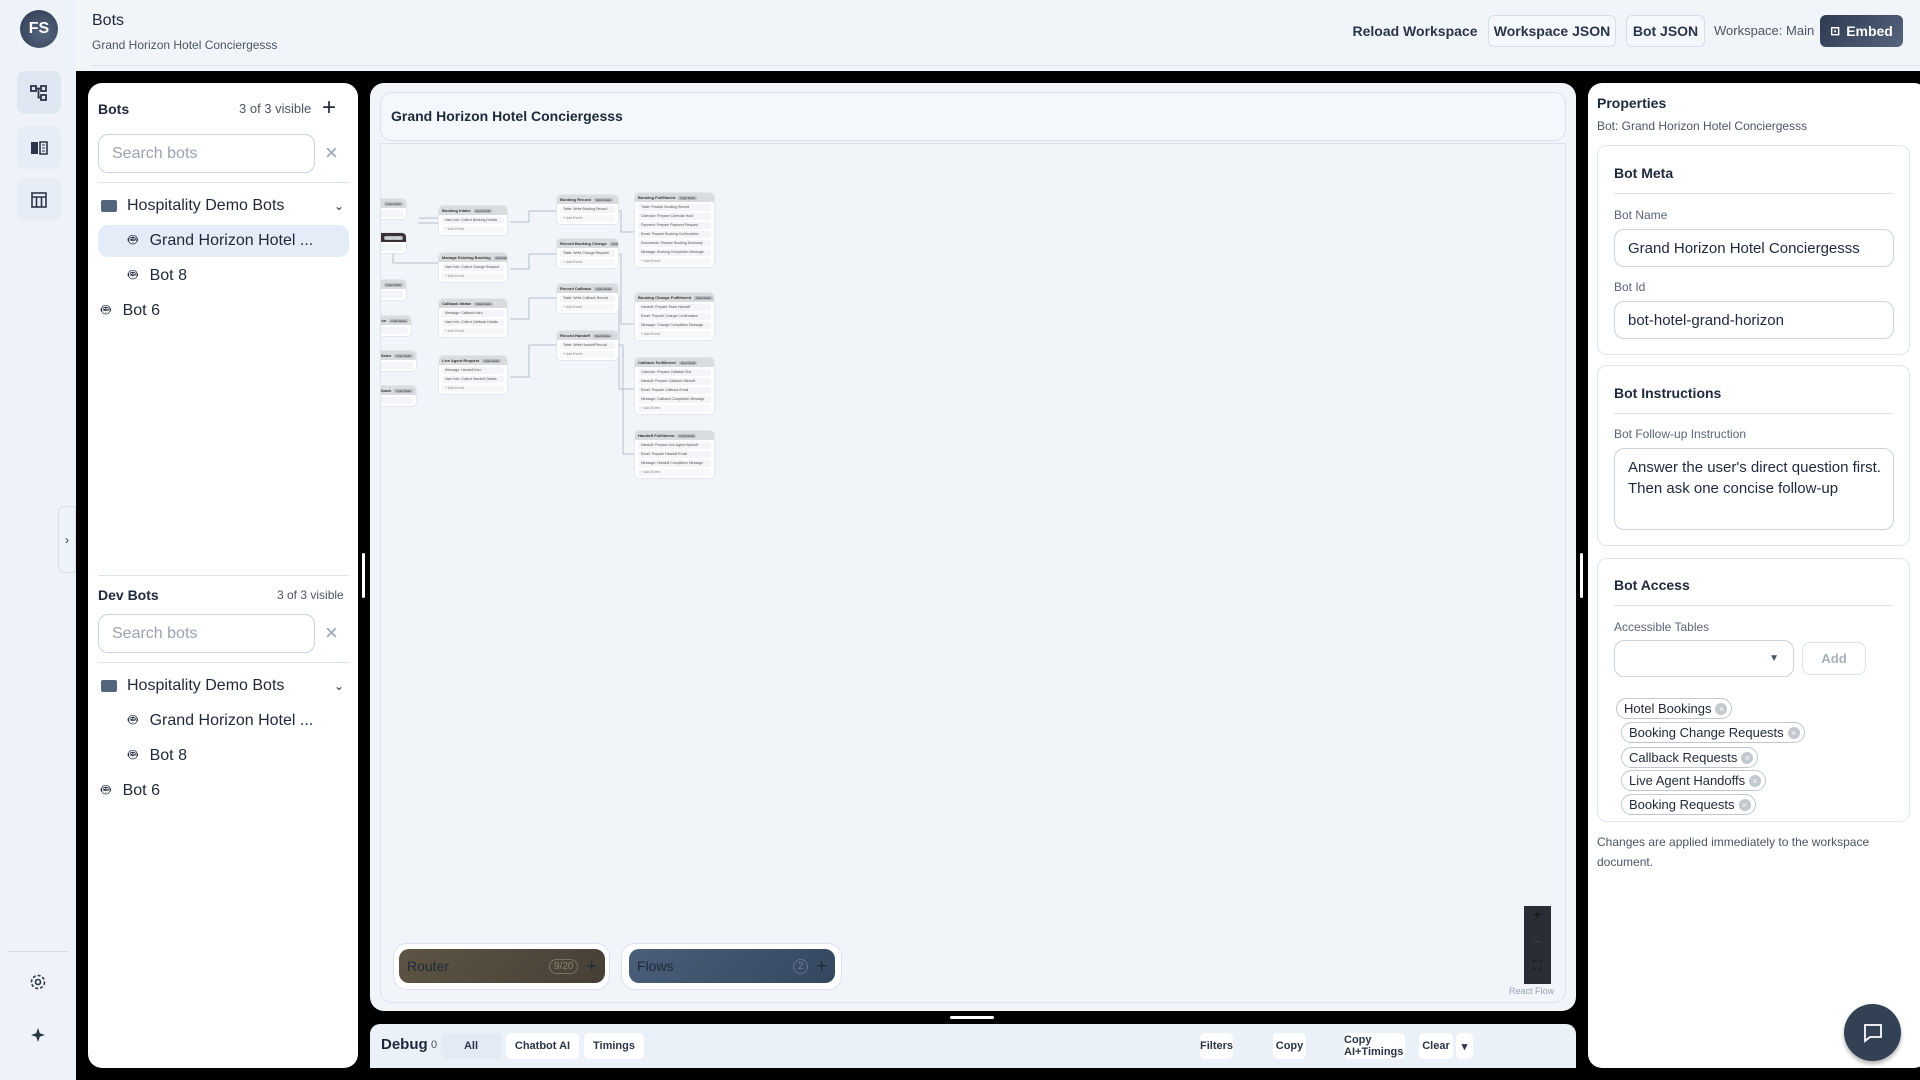 The image size is (1920, 1080). Describe the element at coordinates (614, 1046) in the screenshot. I see `debug-tab-timings: Timings` at that location.